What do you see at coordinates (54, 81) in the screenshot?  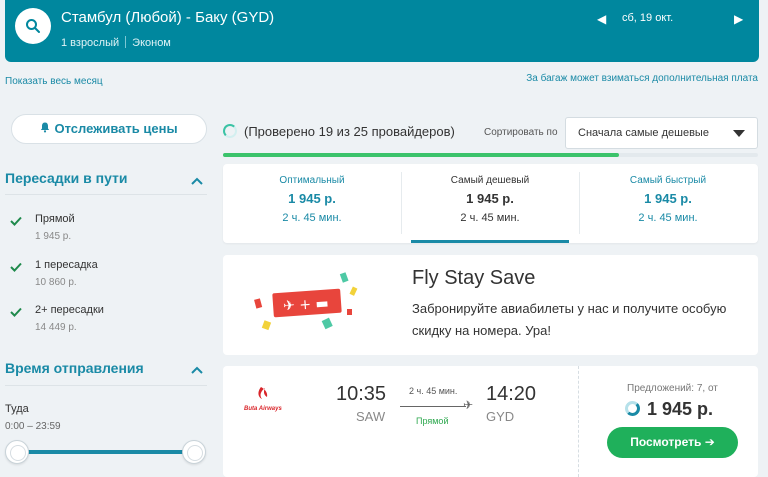 I see `show-month-link: Показать весь месяц` at bounding box center [54, 81].